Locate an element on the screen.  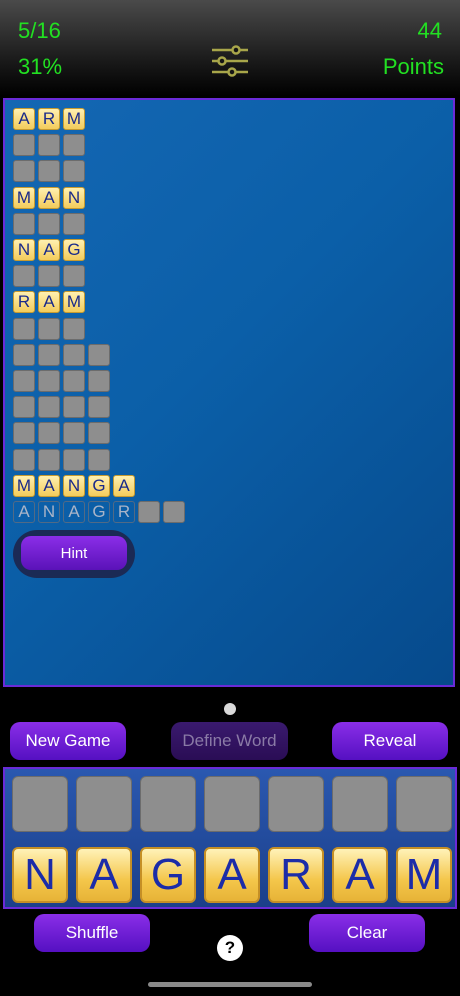
hint-button: Hint is located at coordinates (74, 553).